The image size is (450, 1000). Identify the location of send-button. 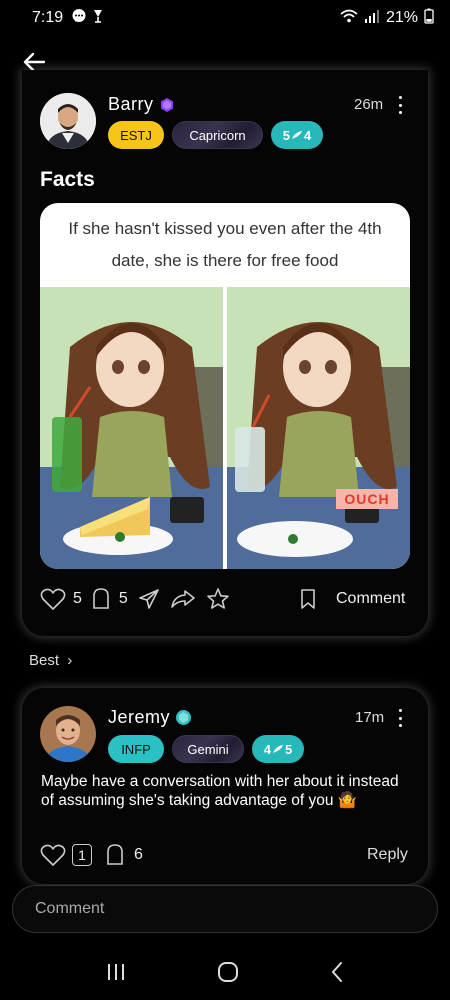
(149, 599).